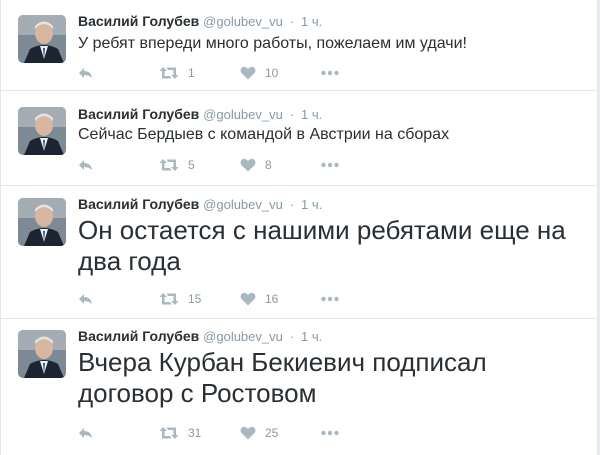 Image resolution: width=600 pixels, height=455 pixels. I want to click on retweet-count: 5, so click(191, 165).